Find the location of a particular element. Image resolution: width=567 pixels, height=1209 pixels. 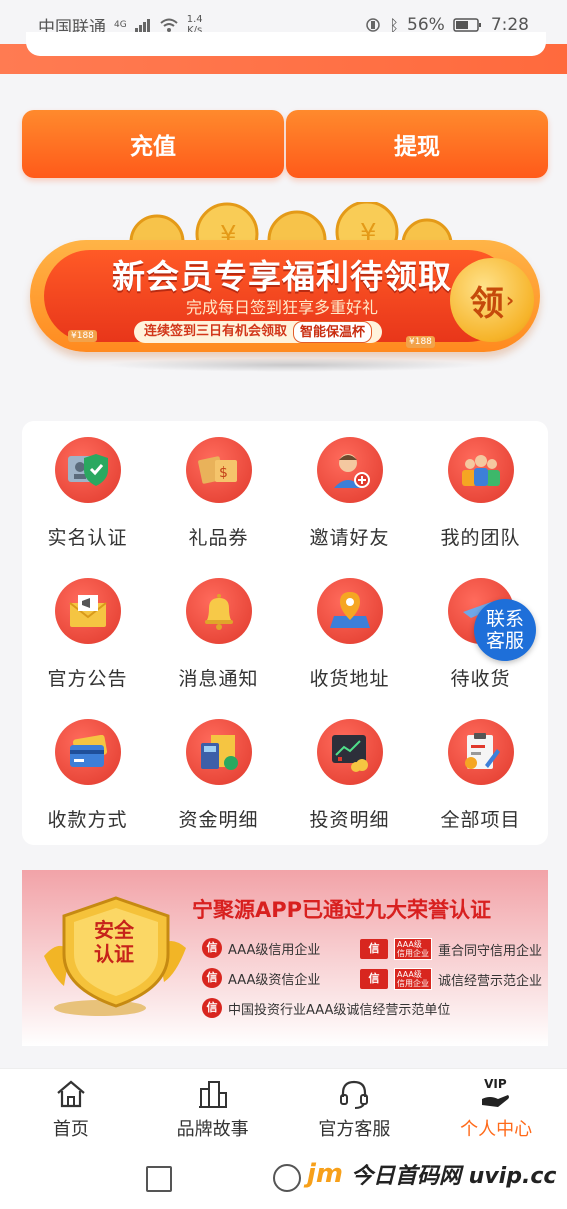

announcement-icon is located at coordinates (87, 611).